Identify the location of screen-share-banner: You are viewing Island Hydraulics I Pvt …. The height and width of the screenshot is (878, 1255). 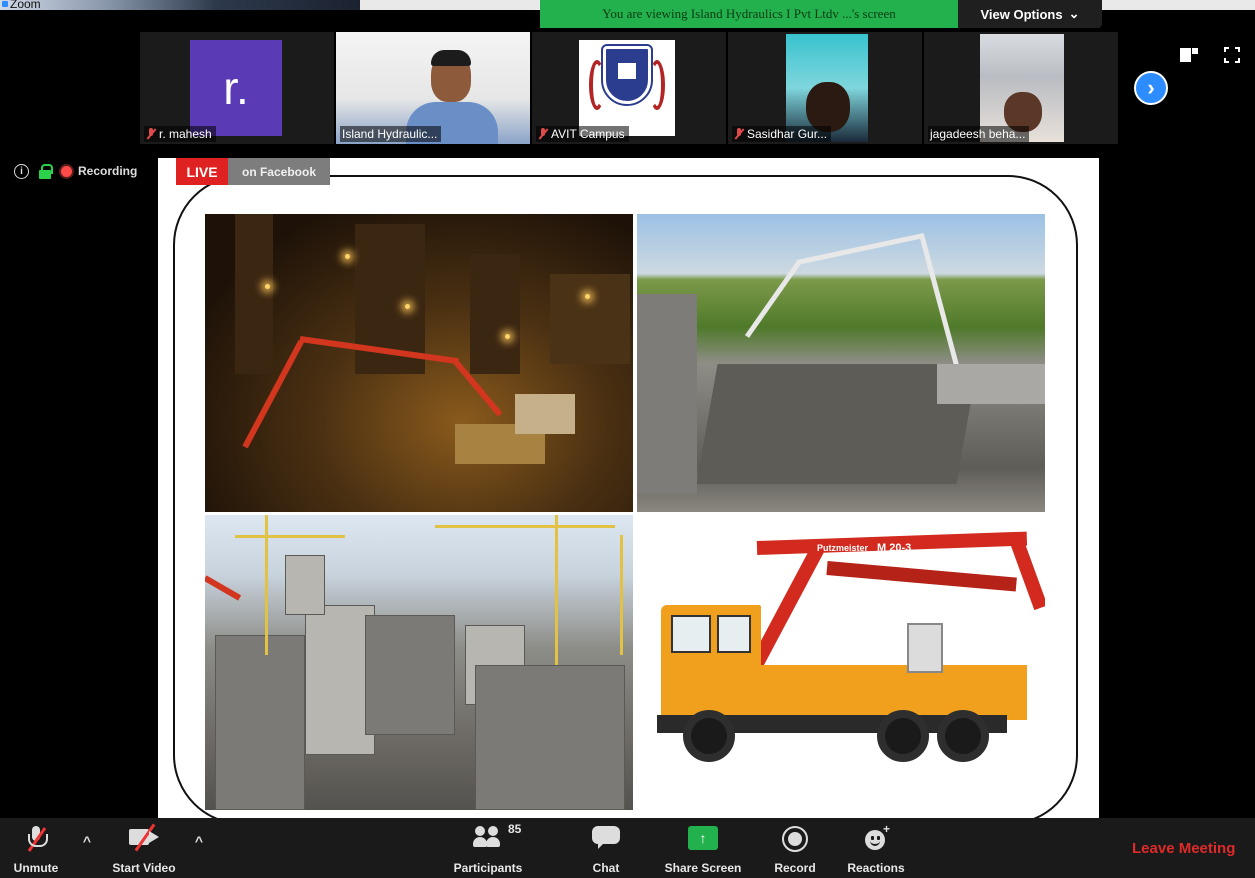
(749, 14).